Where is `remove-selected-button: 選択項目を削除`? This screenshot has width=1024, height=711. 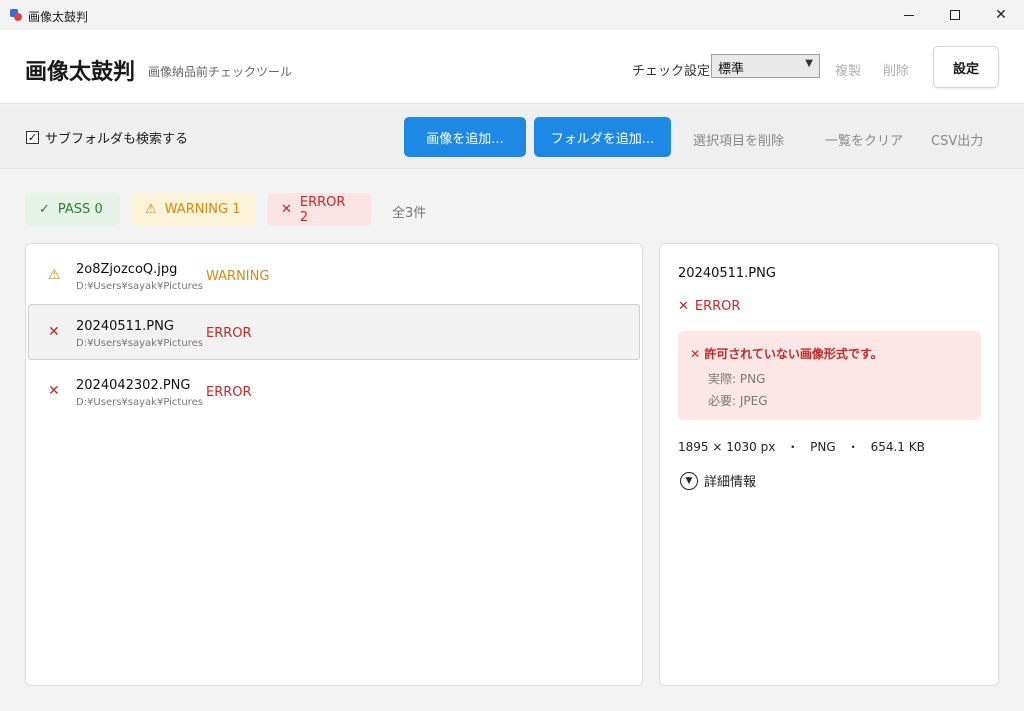 remove-selected-button: 選択項目を削除 is located at coordinates (738, 139).